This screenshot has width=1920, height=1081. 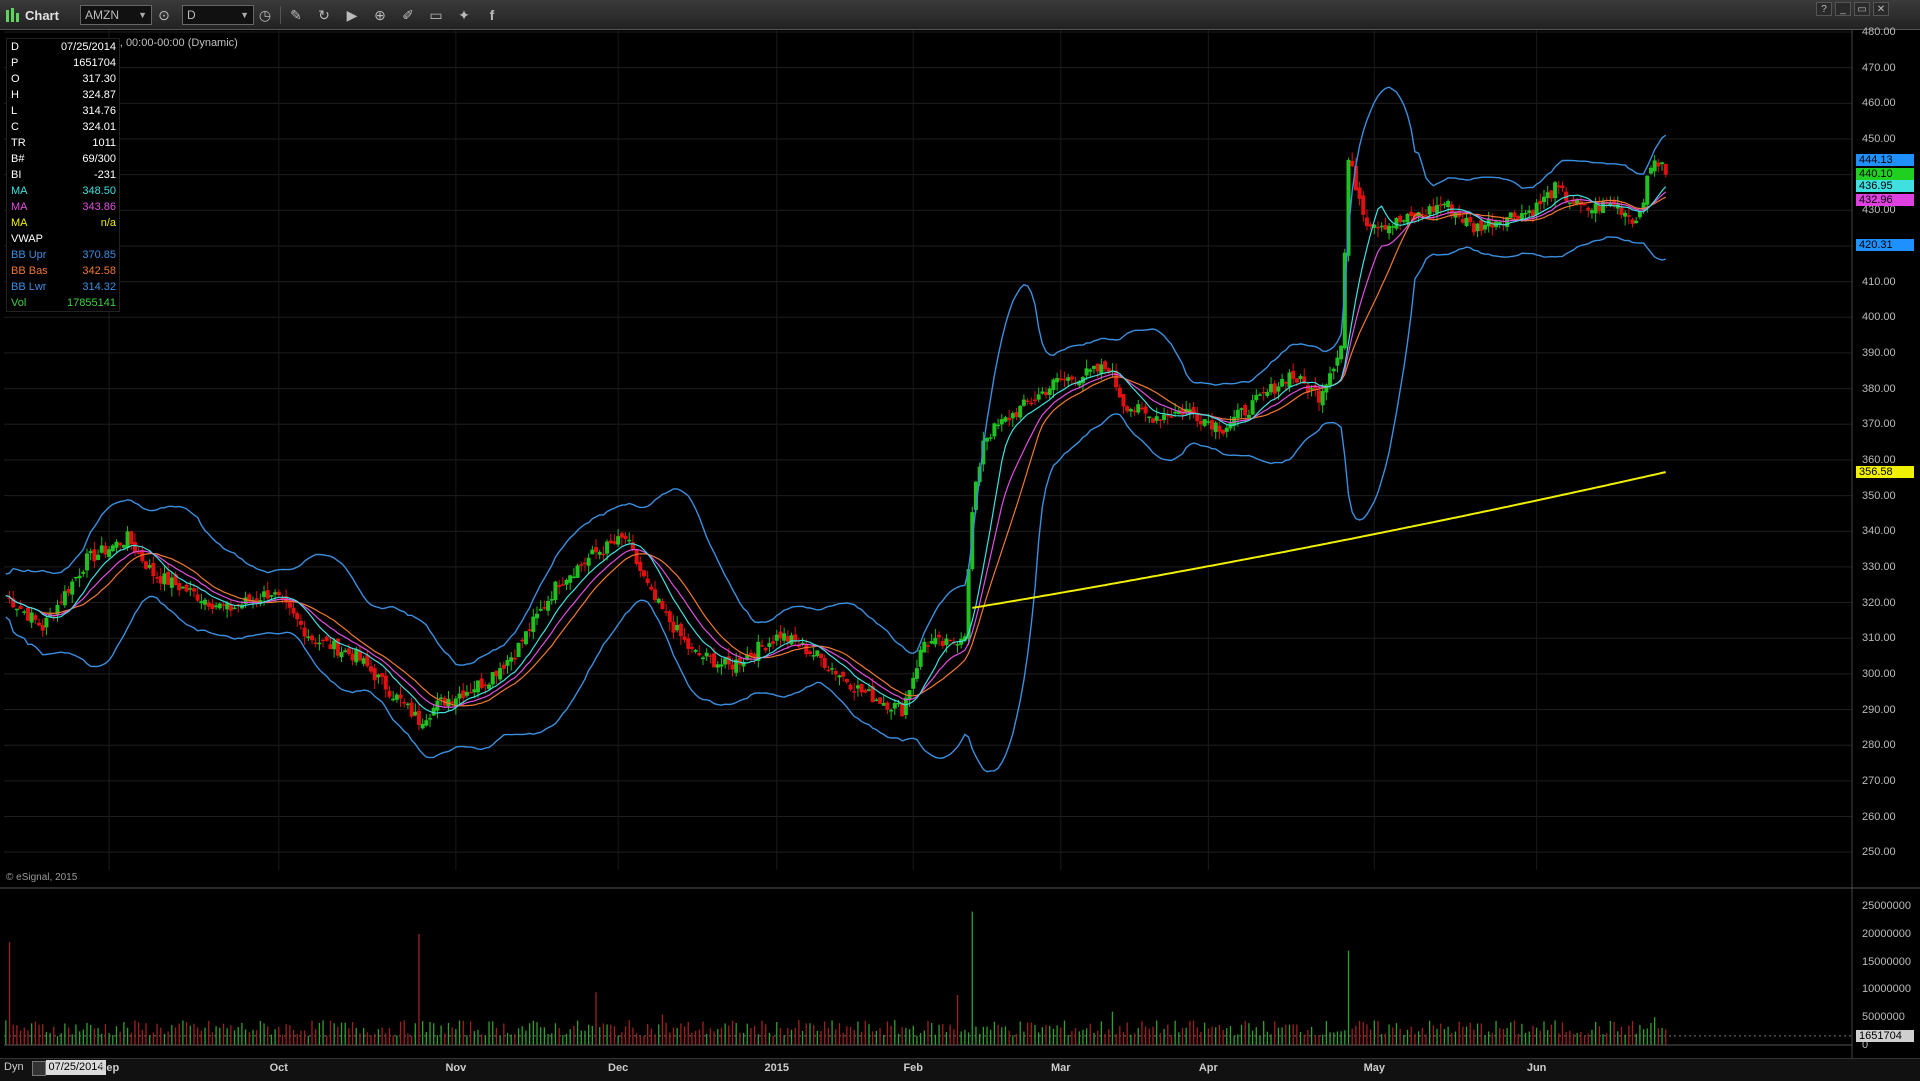 I want to click on price-tick-label: 410.00, so click(x=1879, y=281).